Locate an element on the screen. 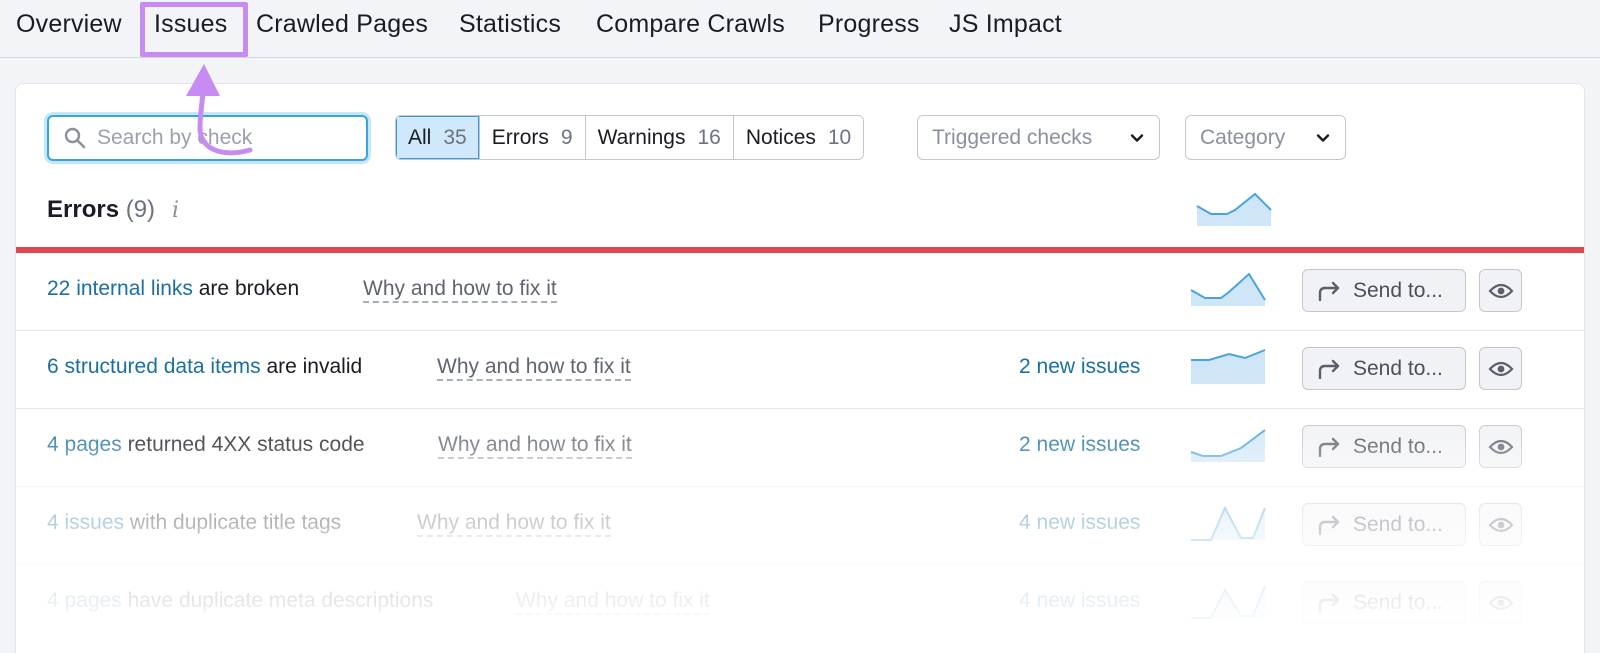 The height and width of the screenshot is (653, 1600). issue-description: 4 pages returned 4XX status code is located at coordinates (206, 445).